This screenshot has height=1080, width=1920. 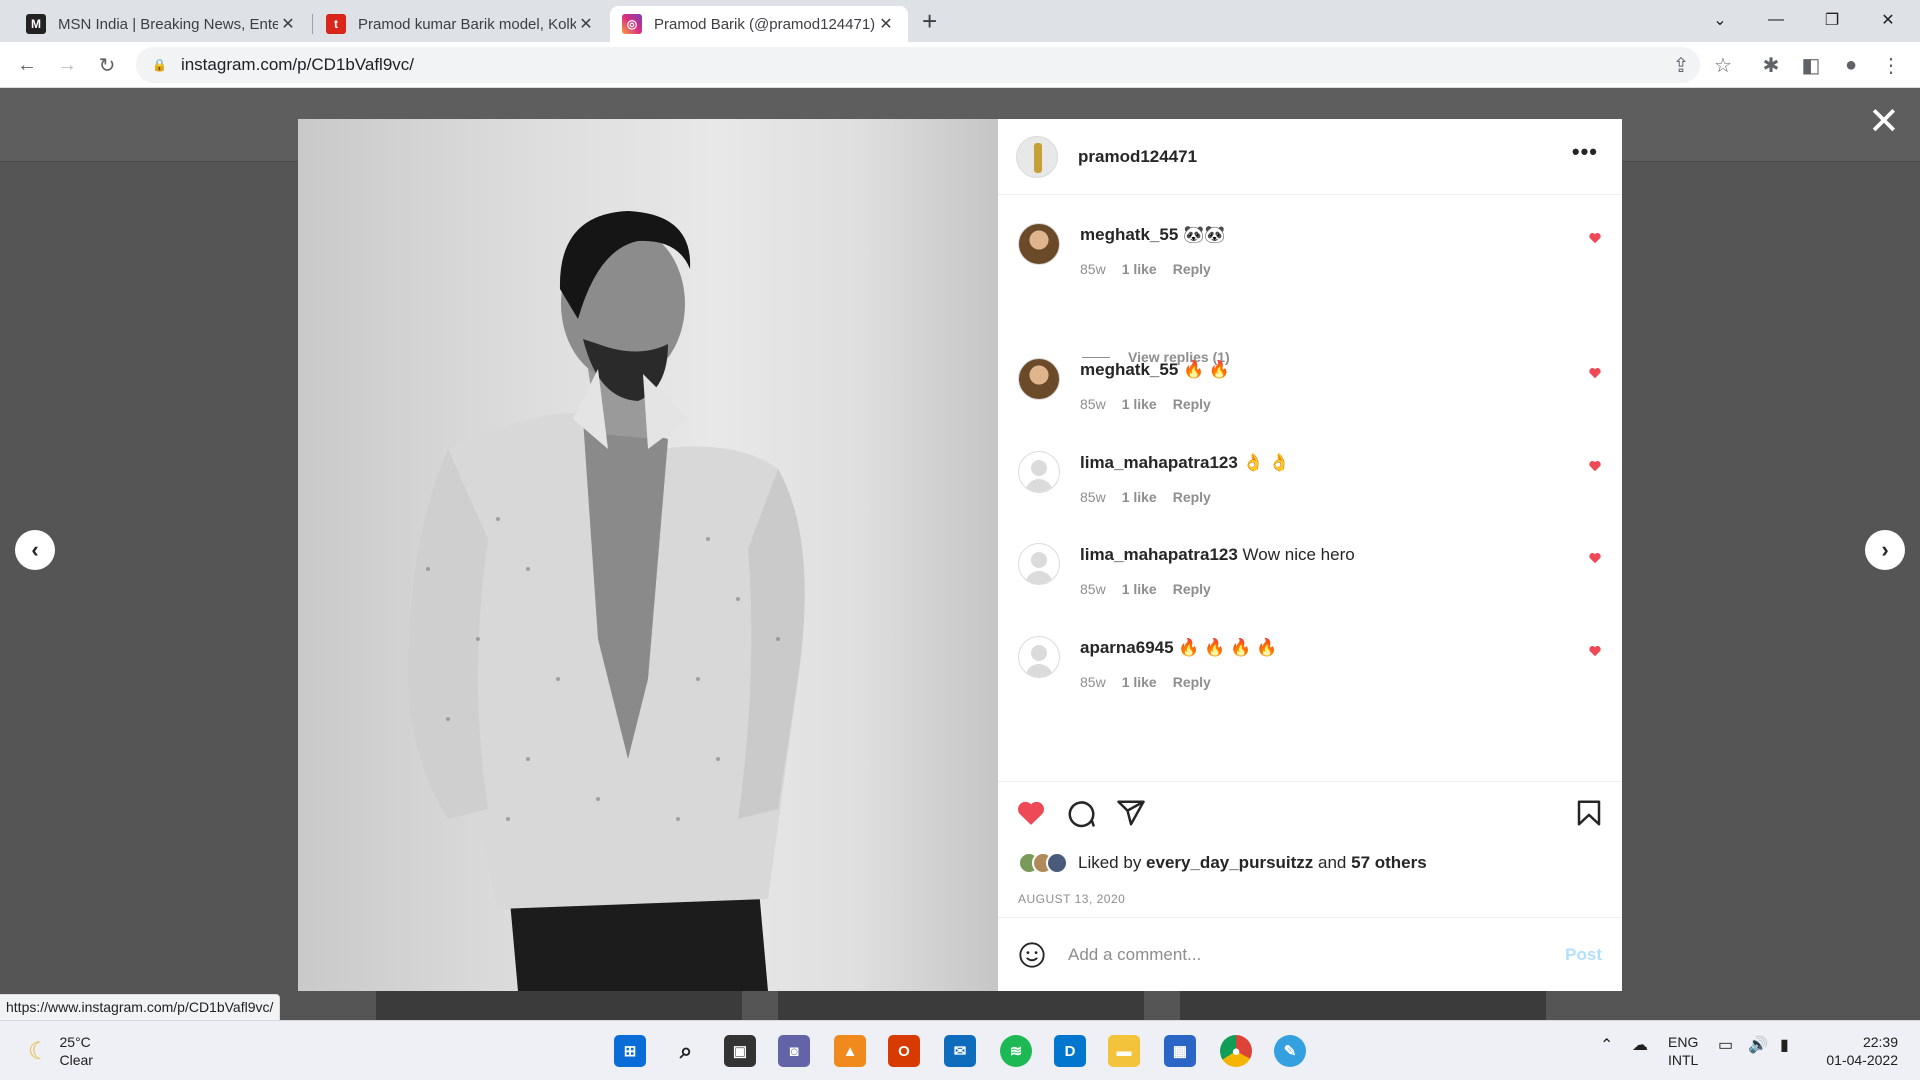 I want to click on liked-by-and: and, so click(x=1332, y=862).